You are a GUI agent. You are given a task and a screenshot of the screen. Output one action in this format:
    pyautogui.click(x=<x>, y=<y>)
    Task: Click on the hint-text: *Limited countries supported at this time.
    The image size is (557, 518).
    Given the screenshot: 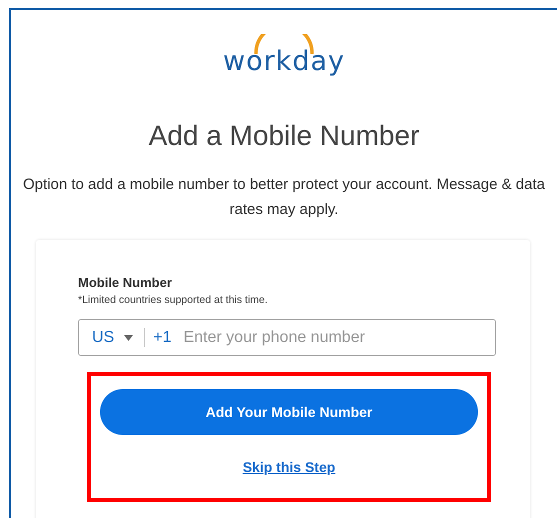 What is the action you would take?
    pyautogui.click(x=173, y=300)
    